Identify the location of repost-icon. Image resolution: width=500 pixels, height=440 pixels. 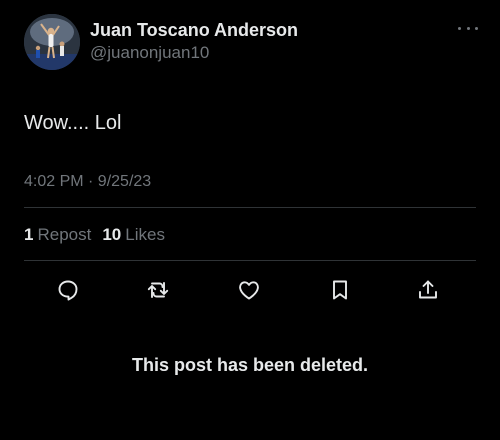
(158, 290).